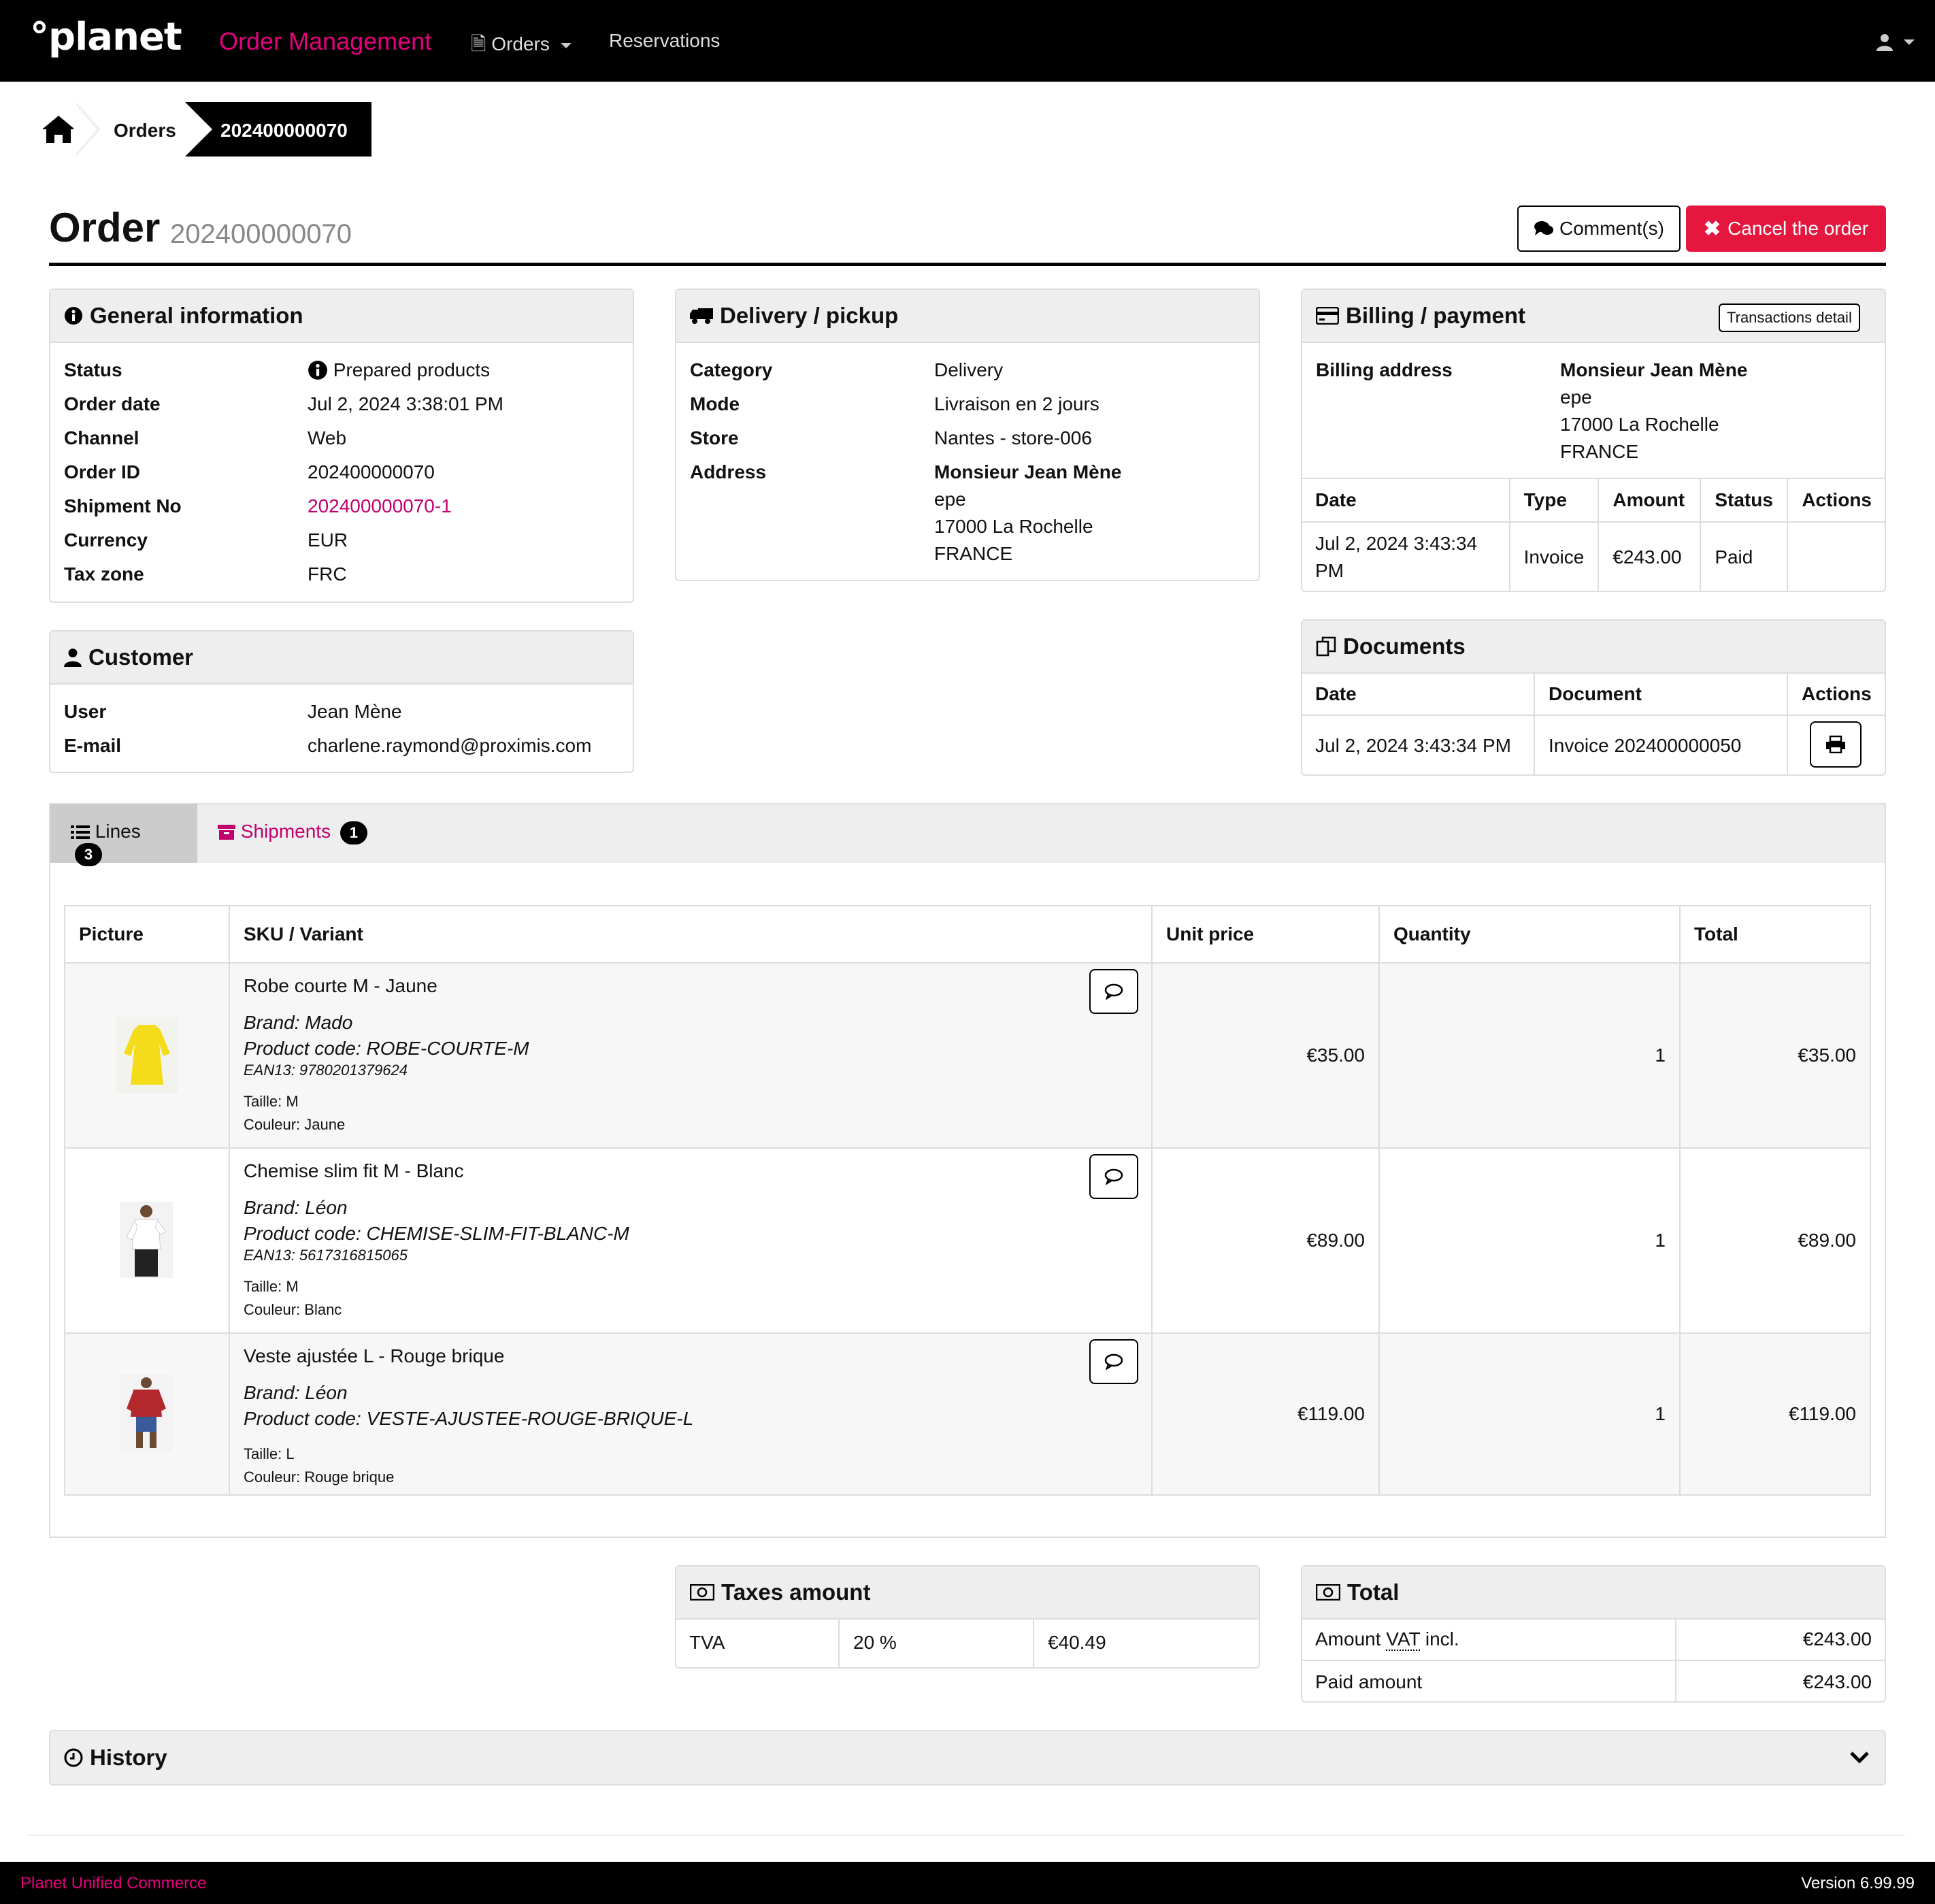  What do you see at coordinates (566, 45) in the screenshot?
I see `chevron-down-icon` at bounding box center [566, 45].